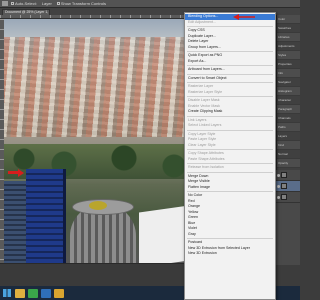 The width and height of the screenshot is (320, 300). What do you see at coordinates (202, 144) in the screenshot?
I see `menu-item-clear-layer-style: Clear Layer Style` at bounding box center [202, 144].